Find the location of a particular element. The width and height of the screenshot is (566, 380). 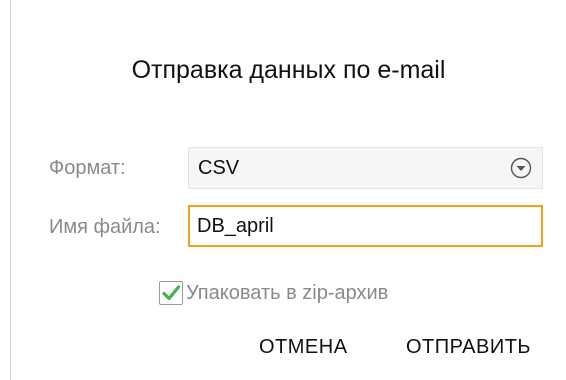

dialog-title: Отправка данных по e-mail is located at coordinates (288, 70).